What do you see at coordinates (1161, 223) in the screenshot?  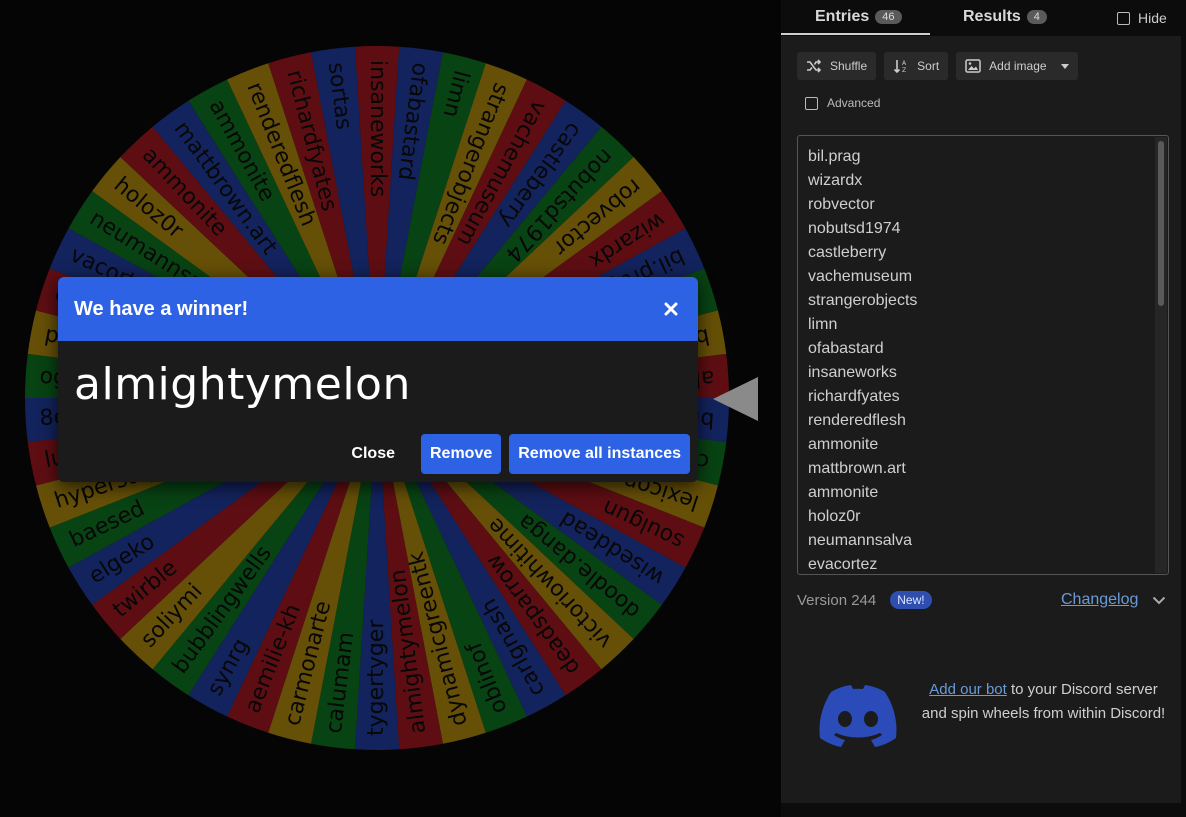 I see `scrollbar-thumb` at bounding box center [1161, 223].